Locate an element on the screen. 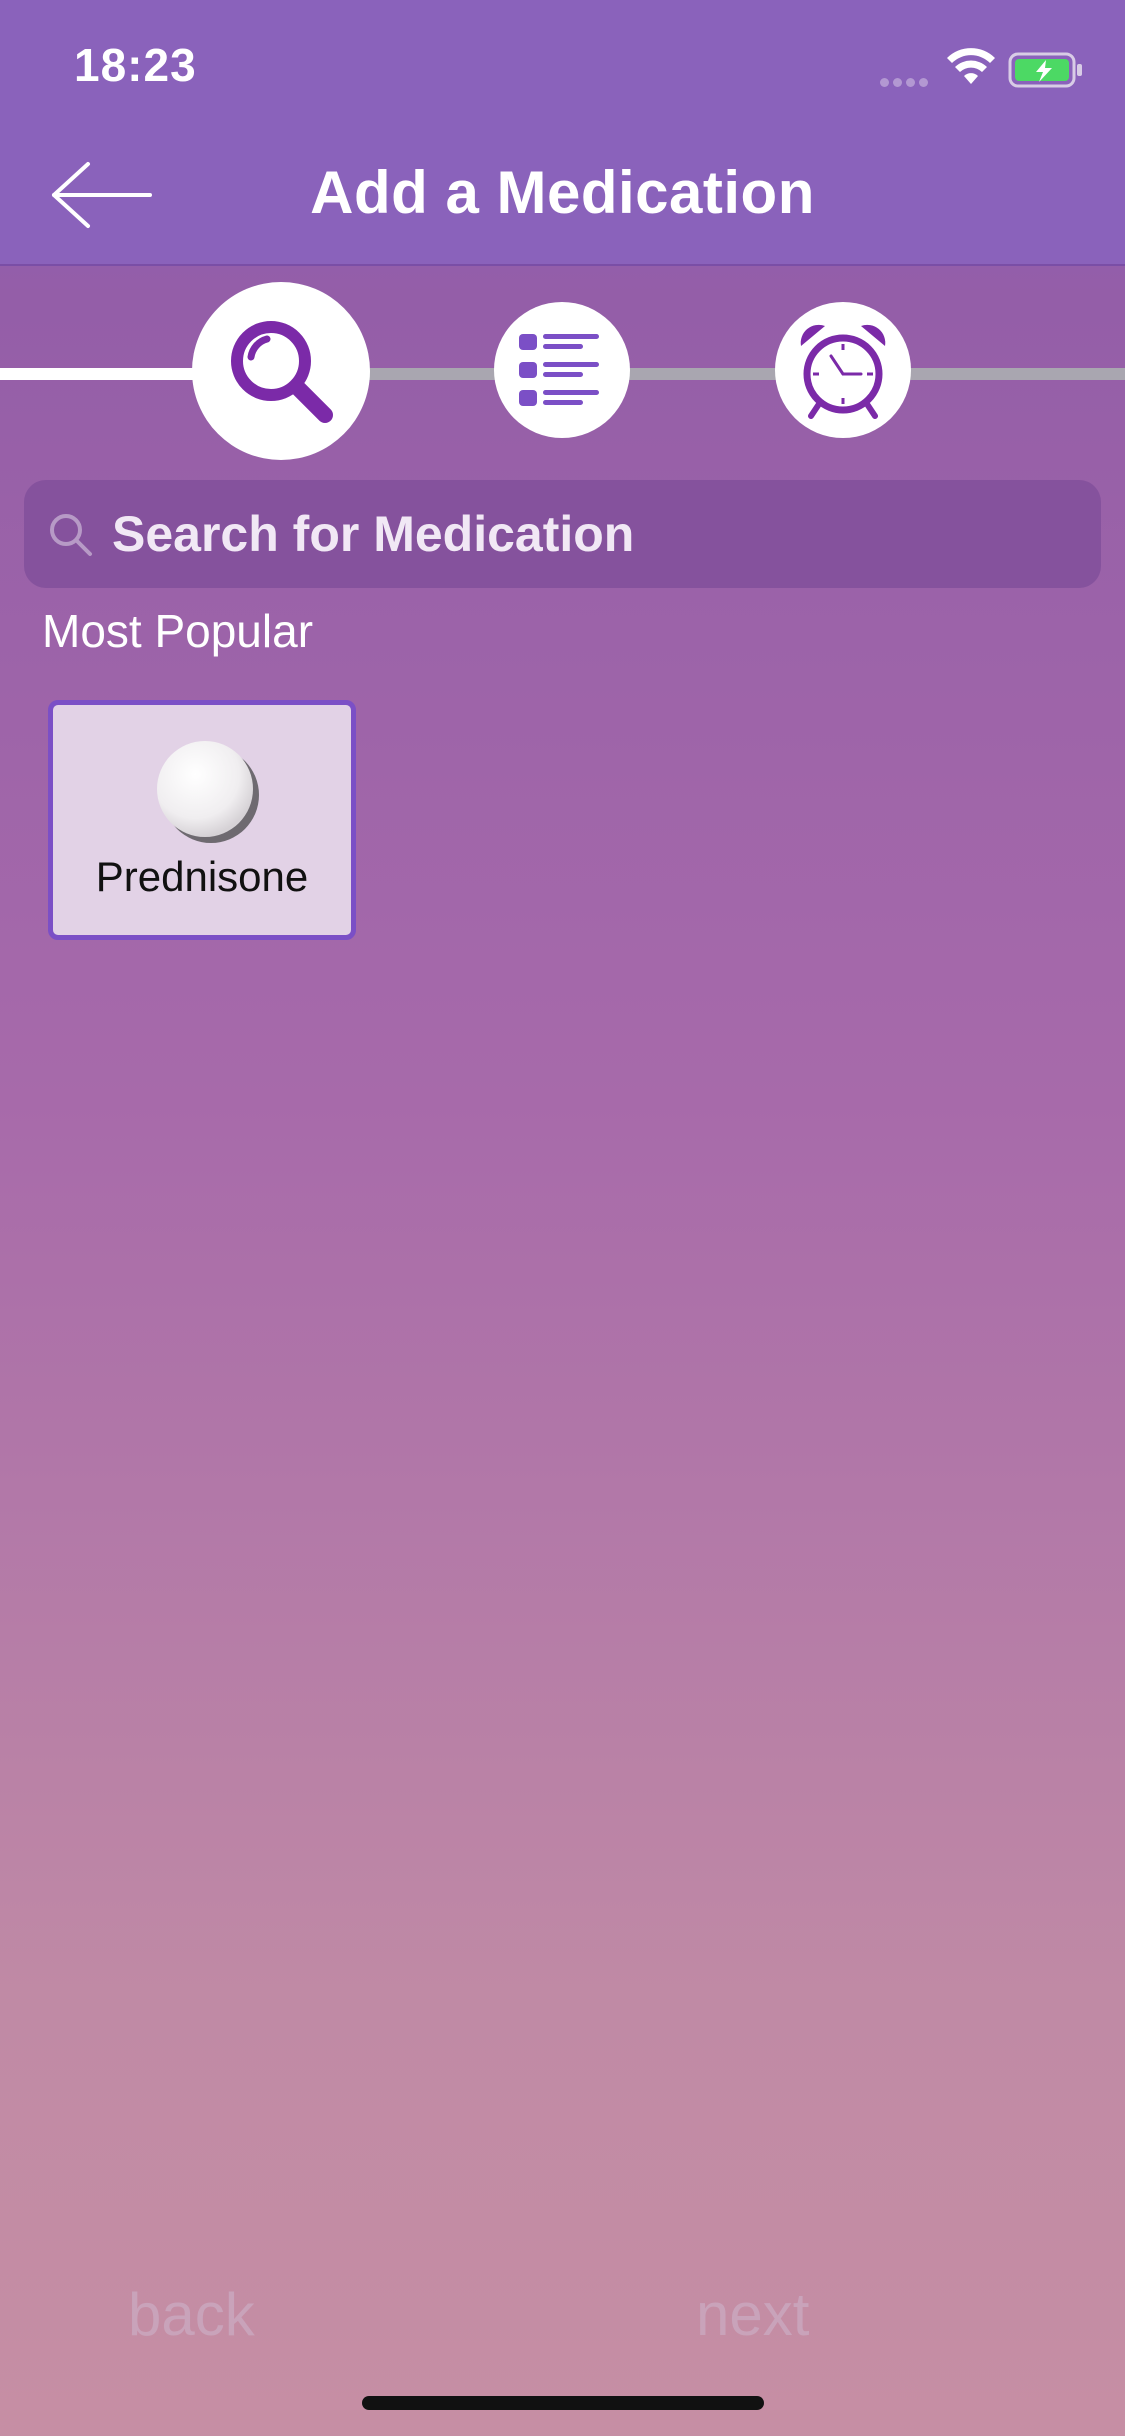  step-progress-completed is located at coordinates (100, 374).